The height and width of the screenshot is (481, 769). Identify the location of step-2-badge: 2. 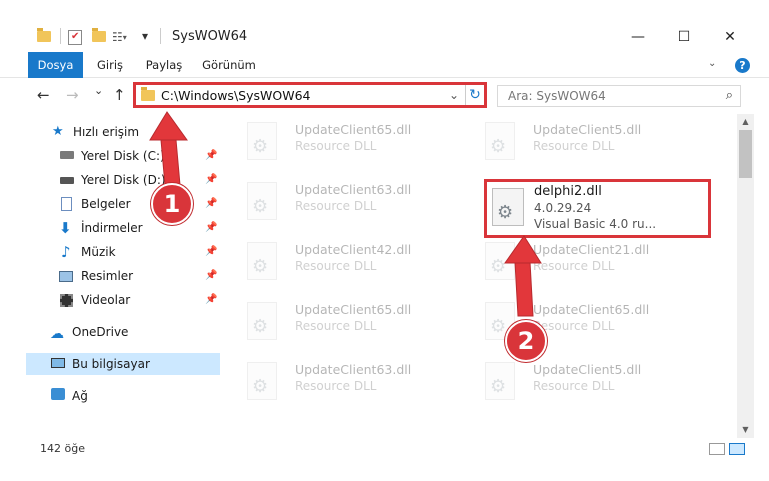
(526, 341).